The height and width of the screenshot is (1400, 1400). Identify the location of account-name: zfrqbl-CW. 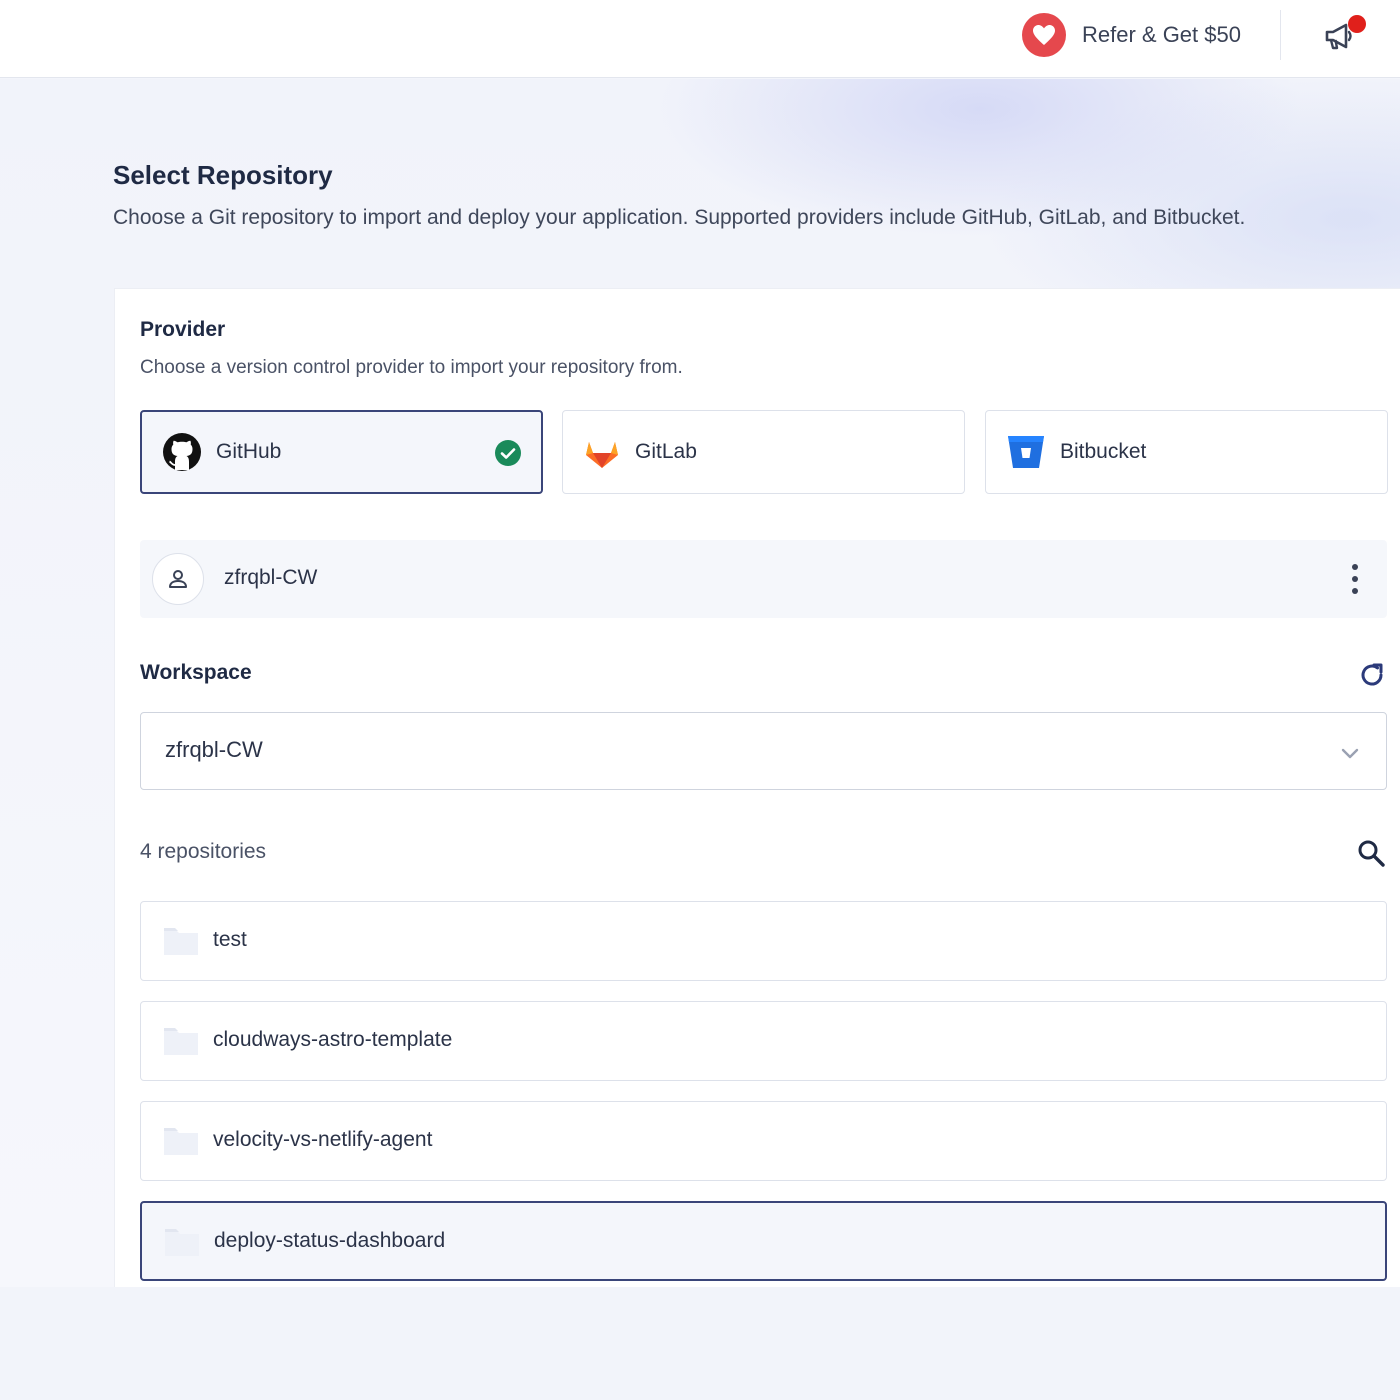
(271, 577).